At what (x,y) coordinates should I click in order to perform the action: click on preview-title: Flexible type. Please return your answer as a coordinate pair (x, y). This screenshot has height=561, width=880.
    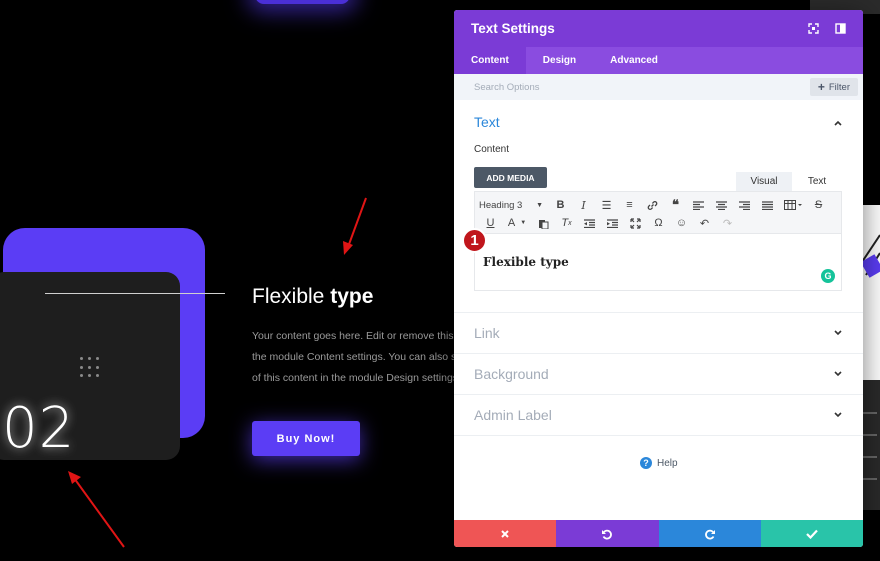
    Looking at the image, I should click on (312, 297).